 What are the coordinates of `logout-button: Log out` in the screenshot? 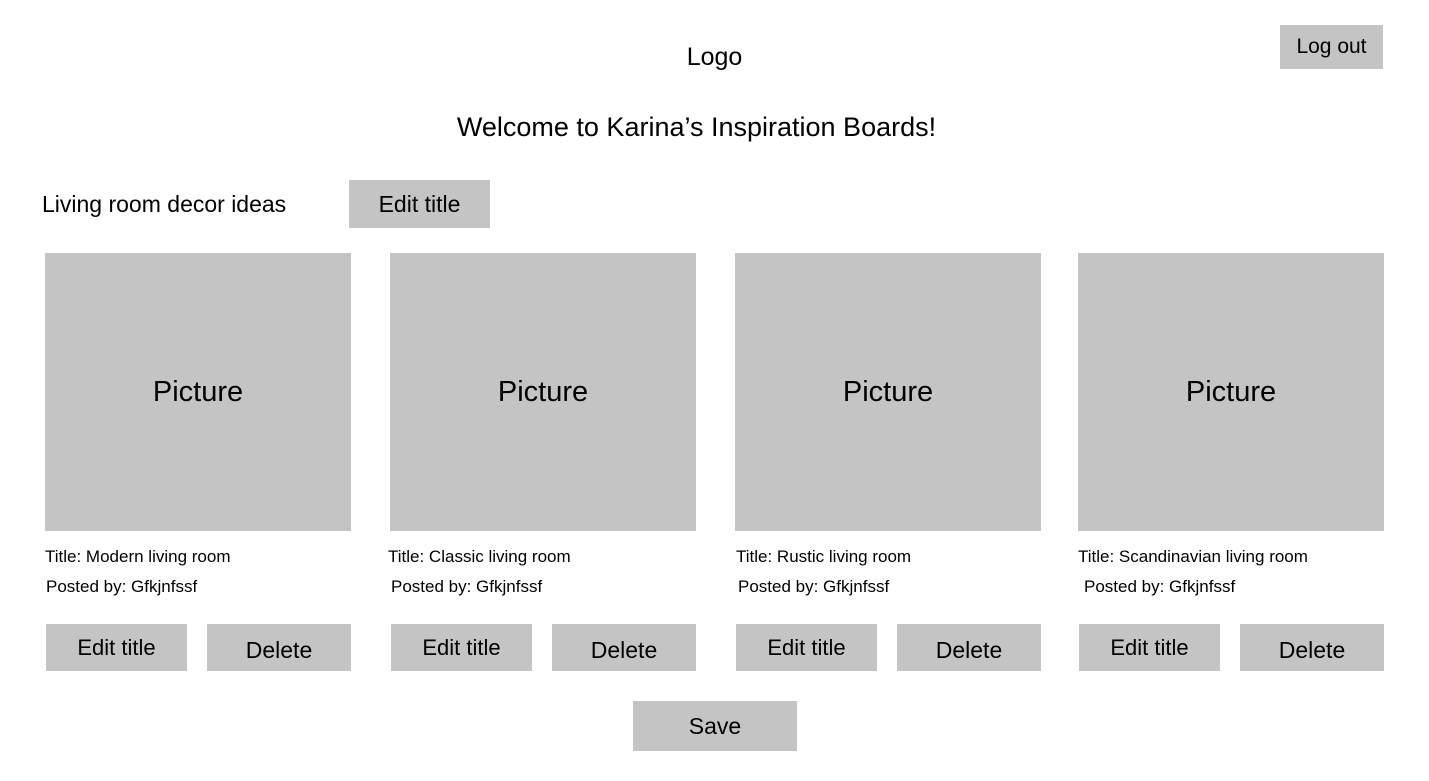 It's located at (1331, 47).